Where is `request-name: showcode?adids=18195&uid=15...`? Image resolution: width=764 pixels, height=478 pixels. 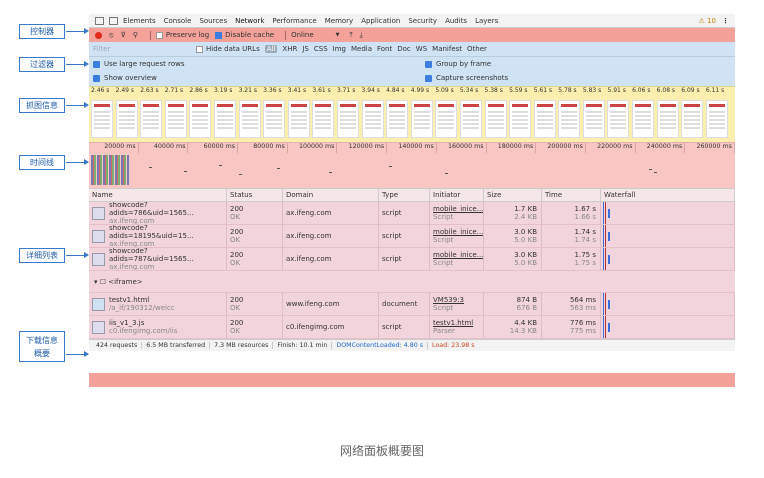 request-name: showcode?adids=18195&uid=15... is located at coordinates (167, 232).